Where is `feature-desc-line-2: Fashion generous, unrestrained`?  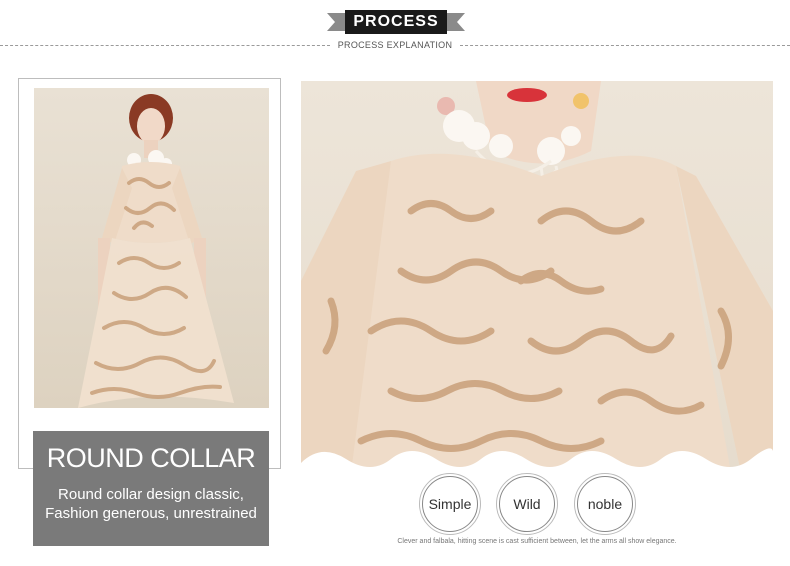 feature-desc-line-2: Fashion generous, unrestrained is located at coordinates (151, 513).